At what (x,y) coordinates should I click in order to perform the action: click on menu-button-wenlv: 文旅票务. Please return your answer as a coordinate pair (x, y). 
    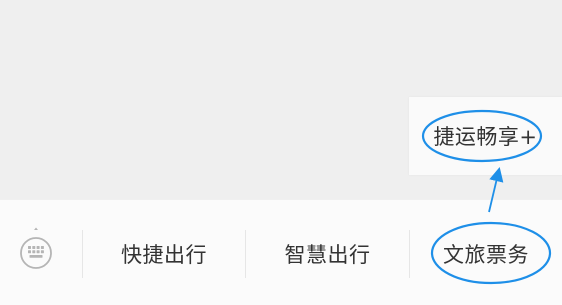
    Looking at the image, I should click on (486, 254).